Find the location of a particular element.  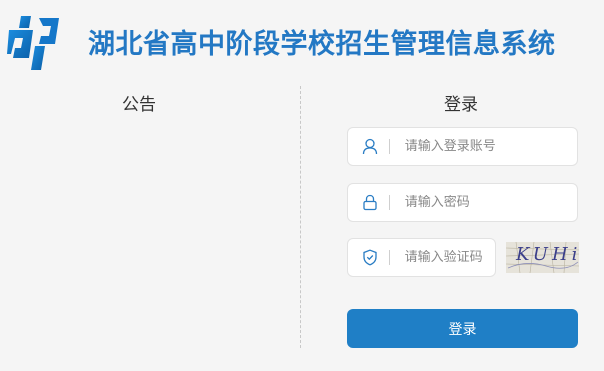

captcha-input is located at coordinates (449, 257).